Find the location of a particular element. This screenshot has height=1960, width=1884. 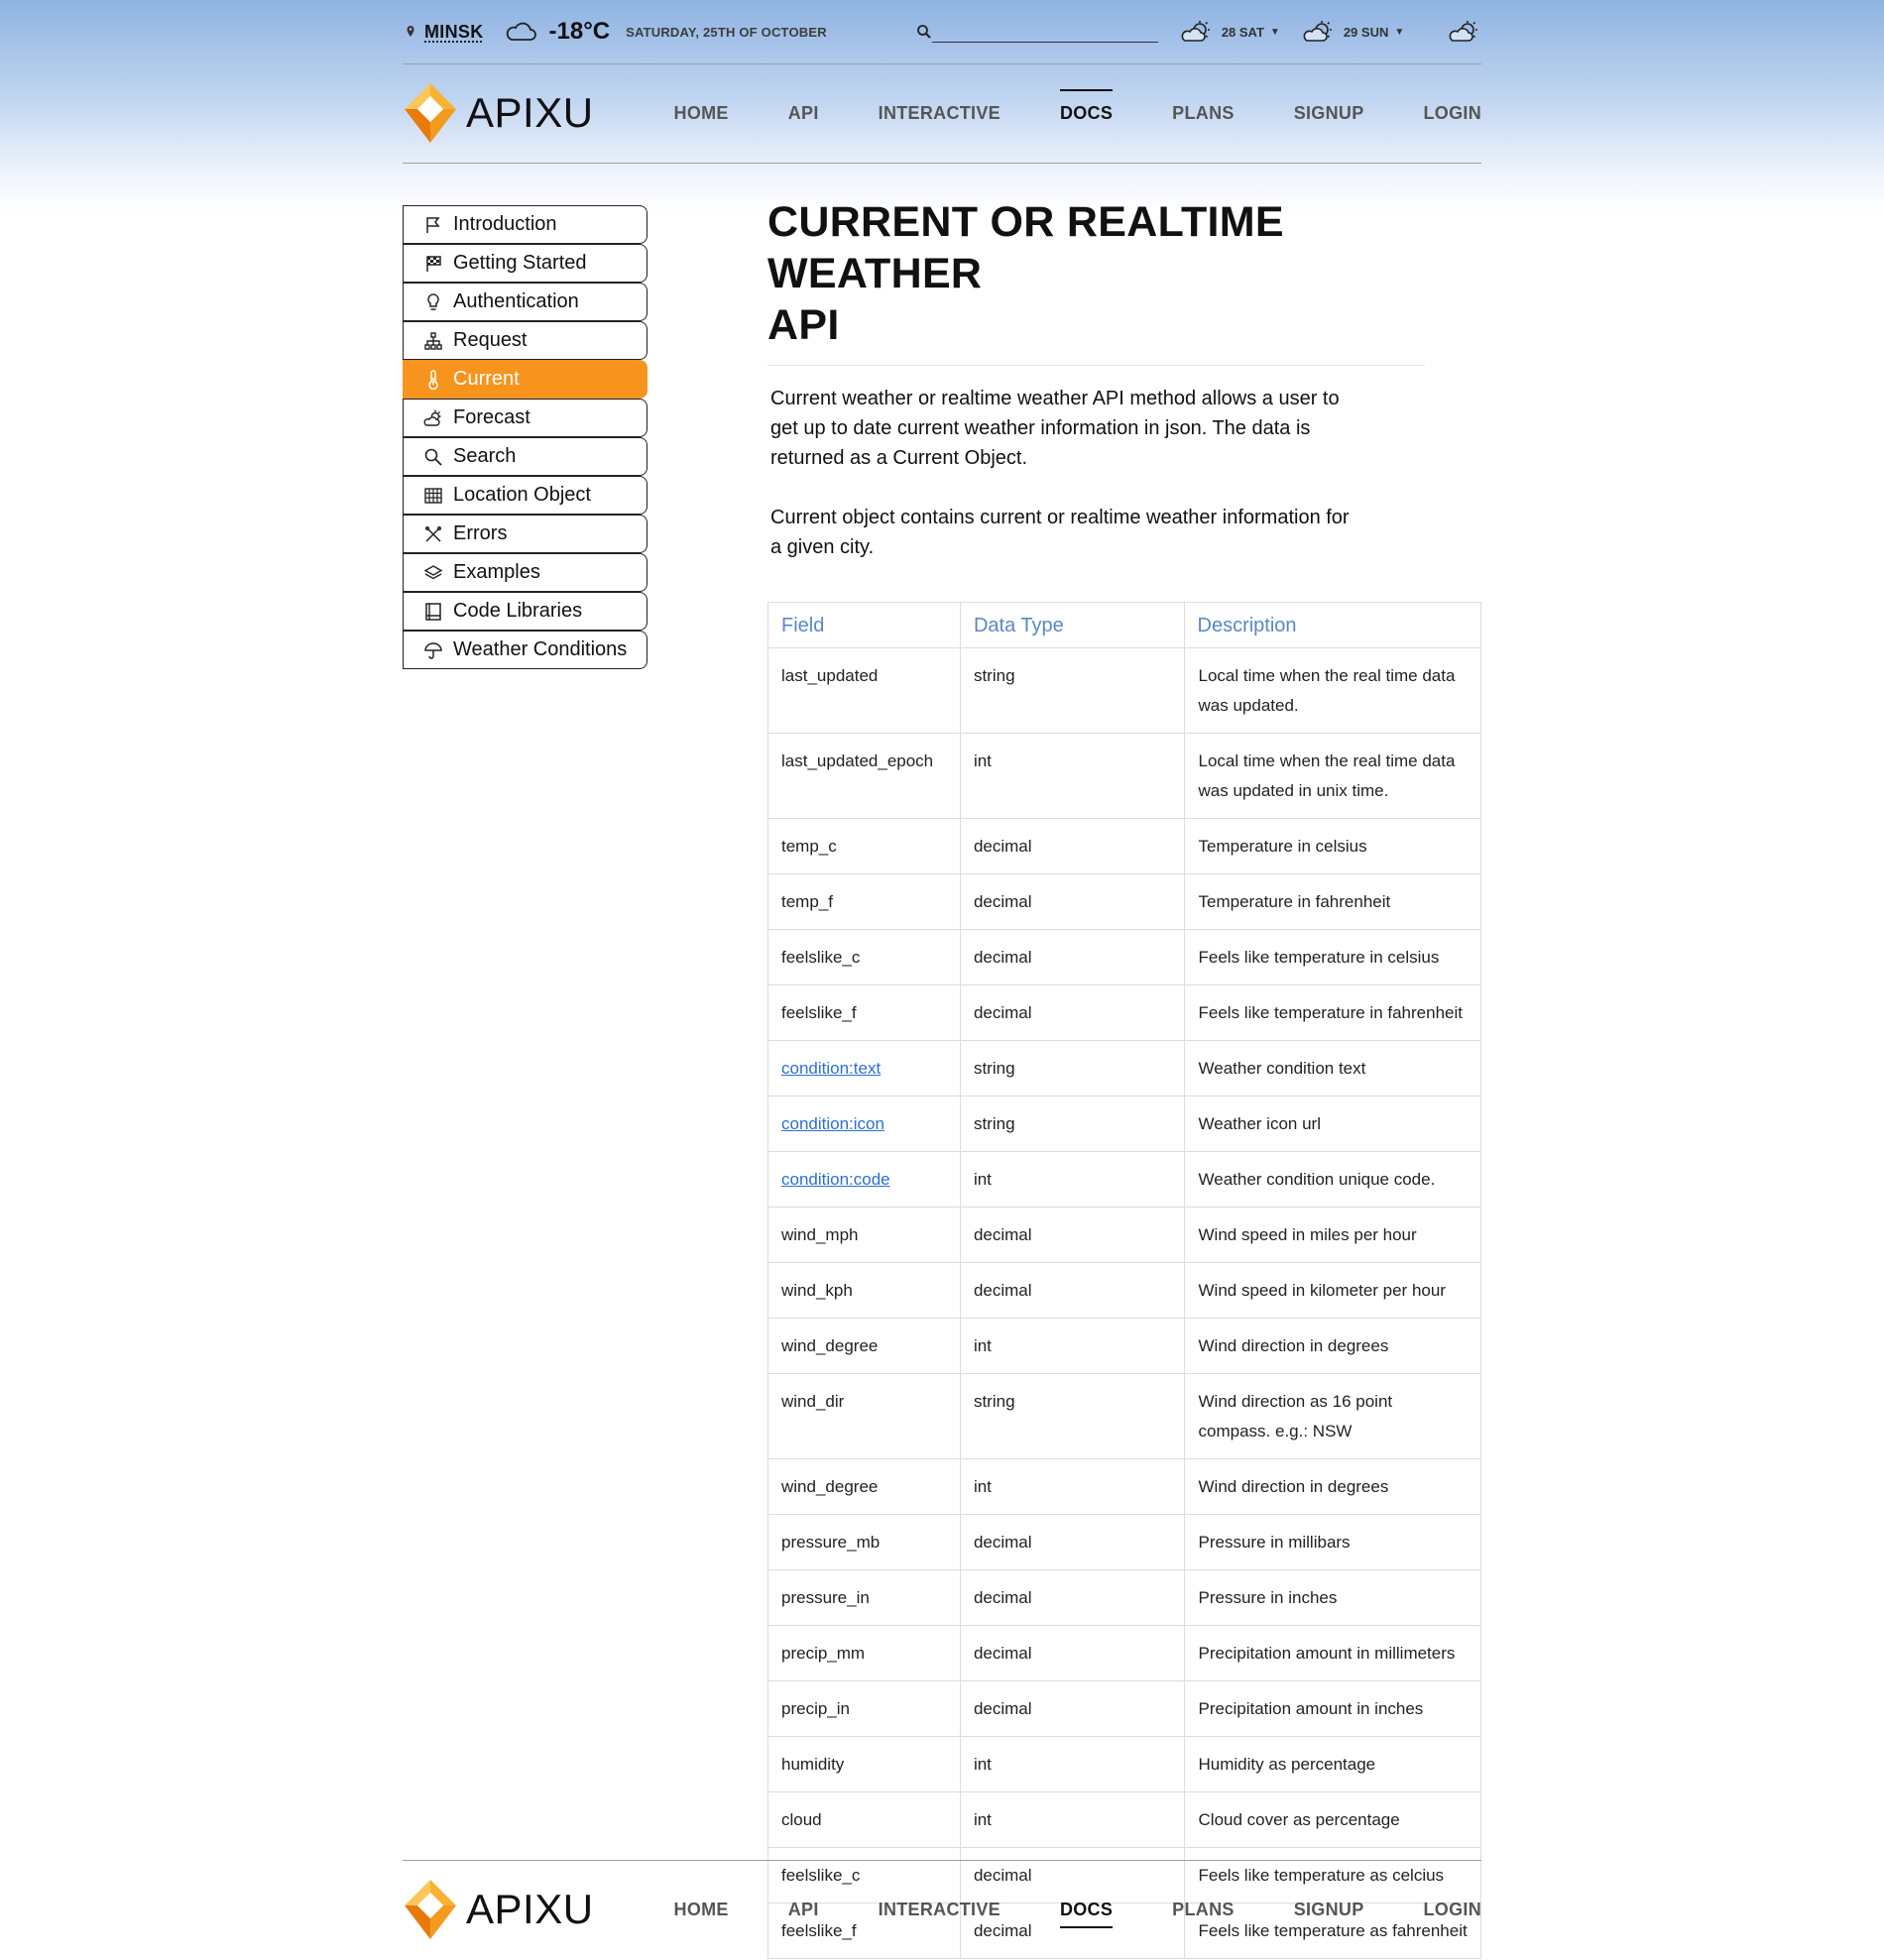

current-date: SATURDAY, 25TH OF OCTOBER is located at coordinates (726, 32).